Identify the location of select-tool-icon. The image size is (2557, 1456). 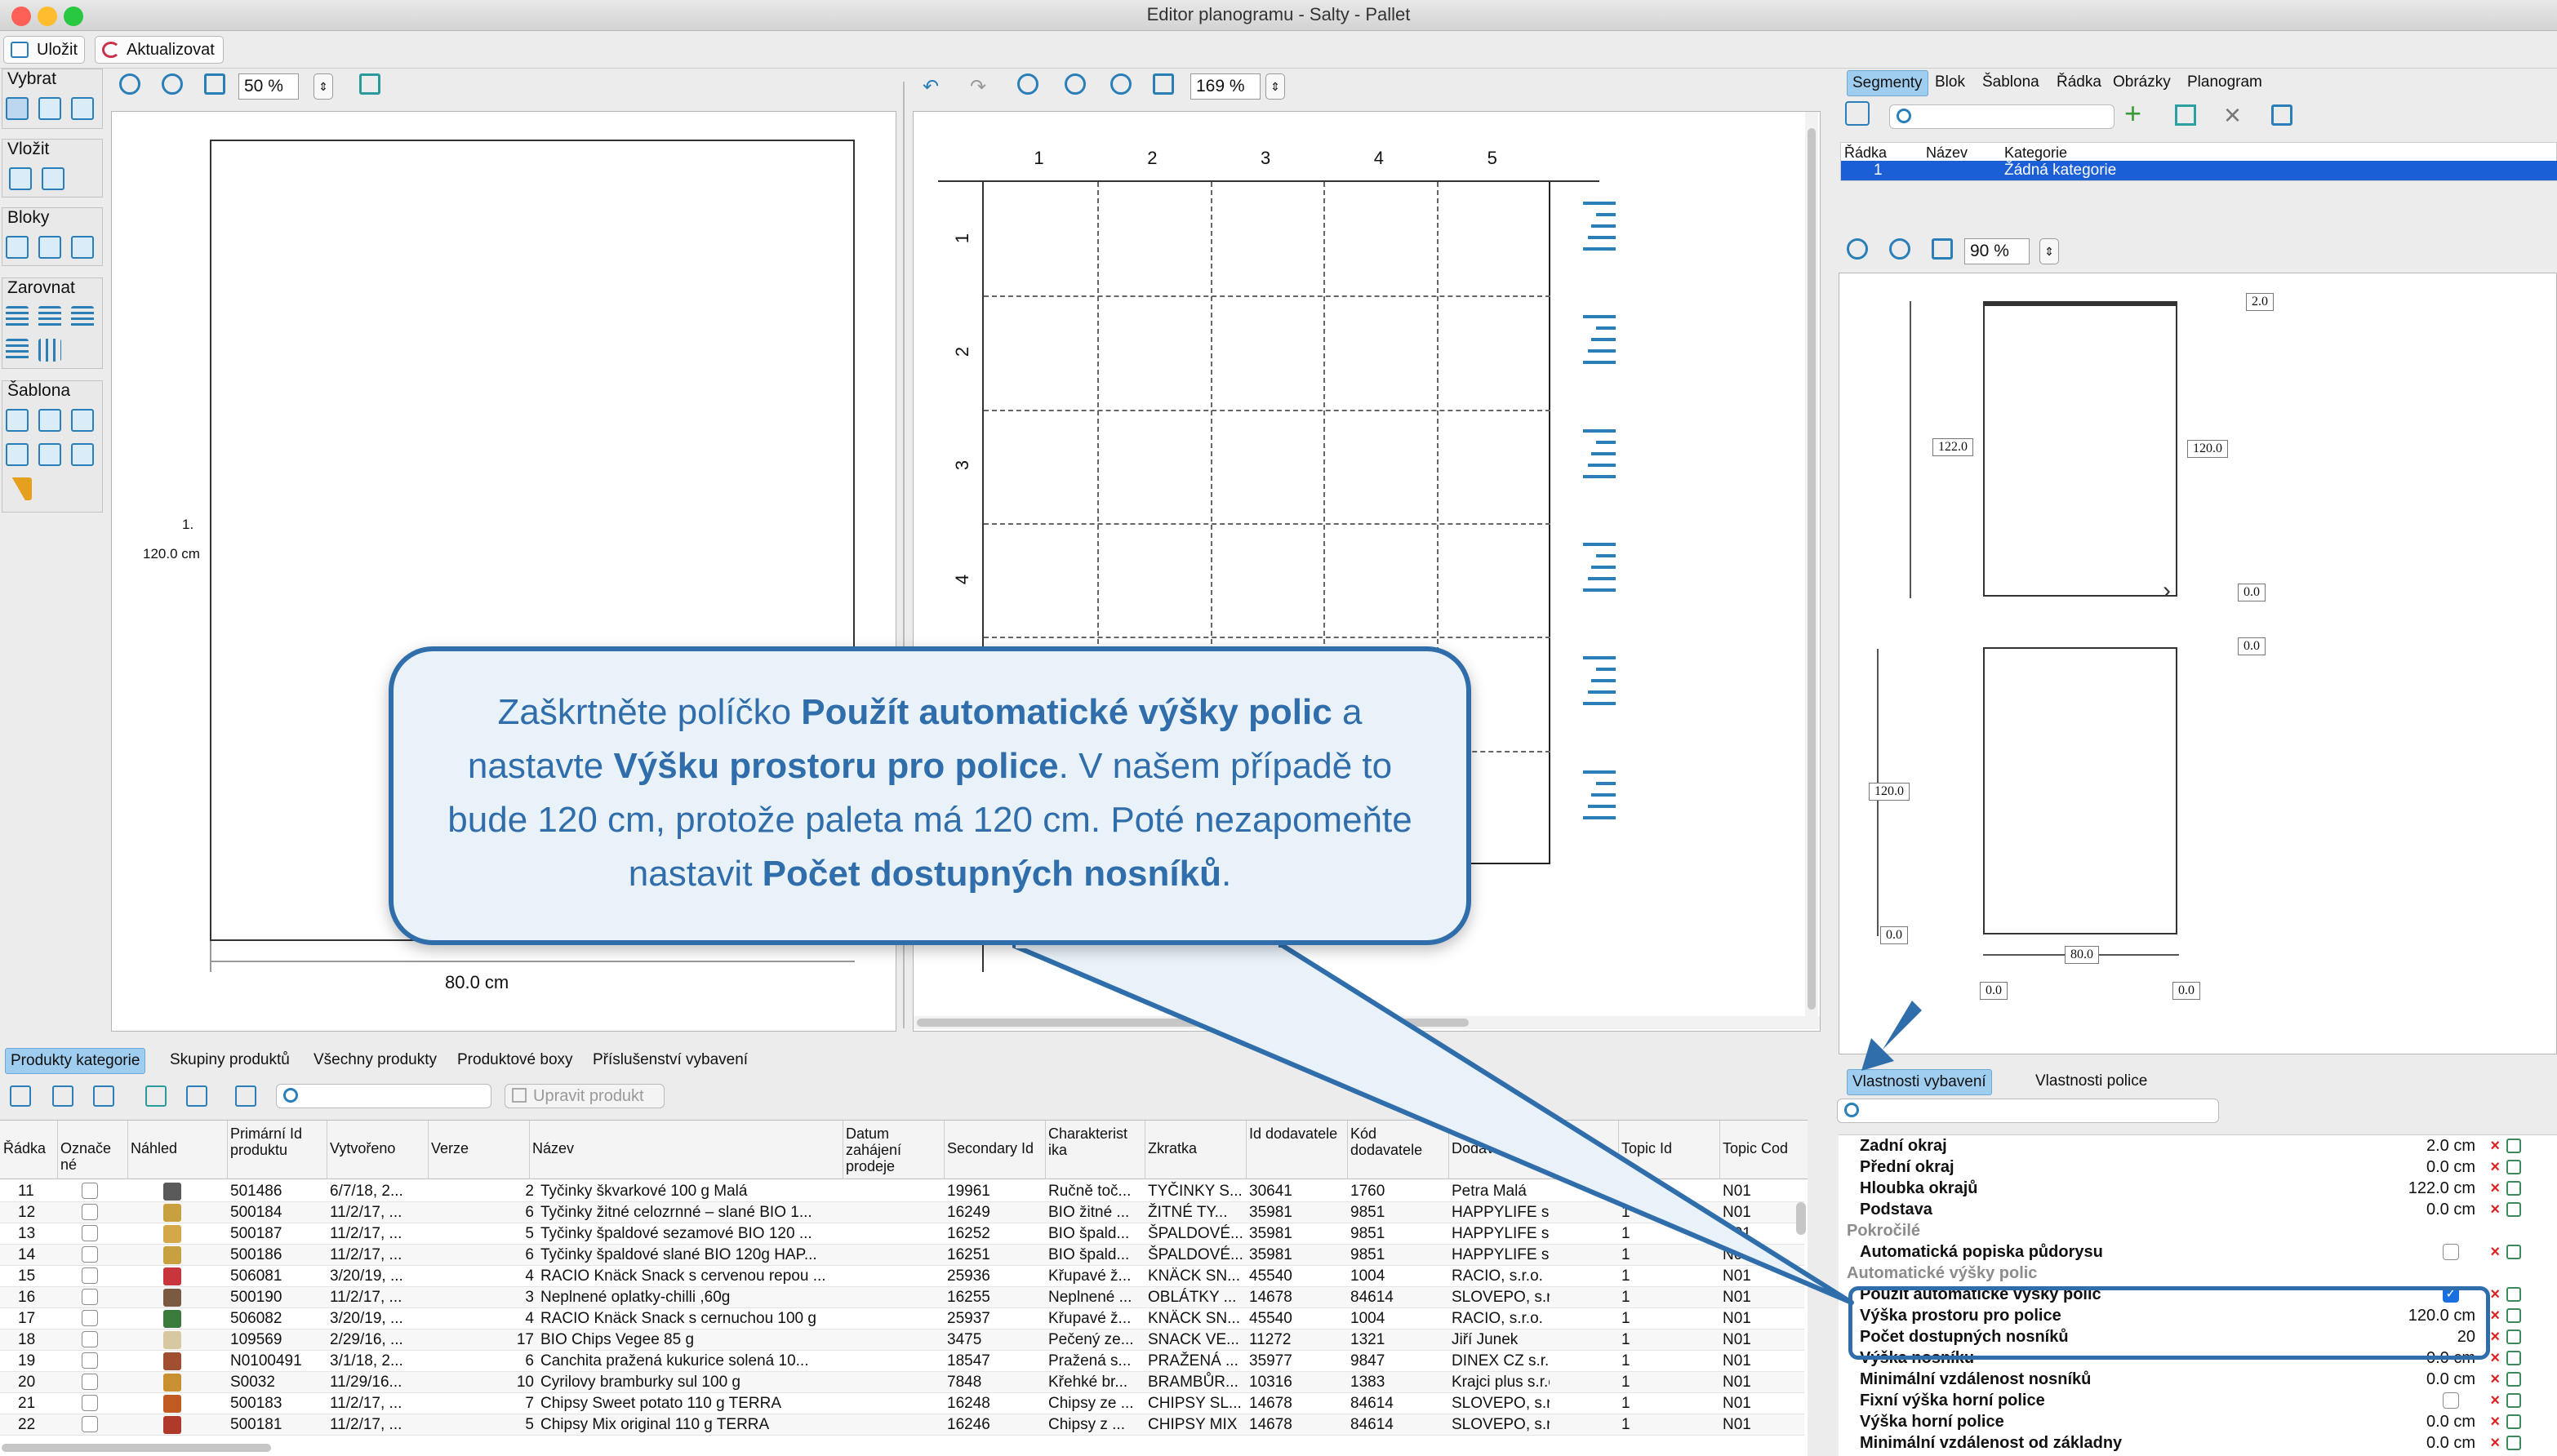
(17, 109).